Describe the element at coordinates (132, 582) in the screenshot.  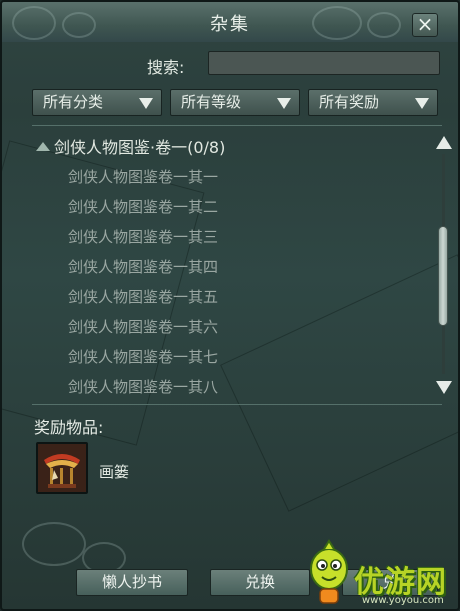
I see `lazy-copy-button: 懒人抄书` at that location.